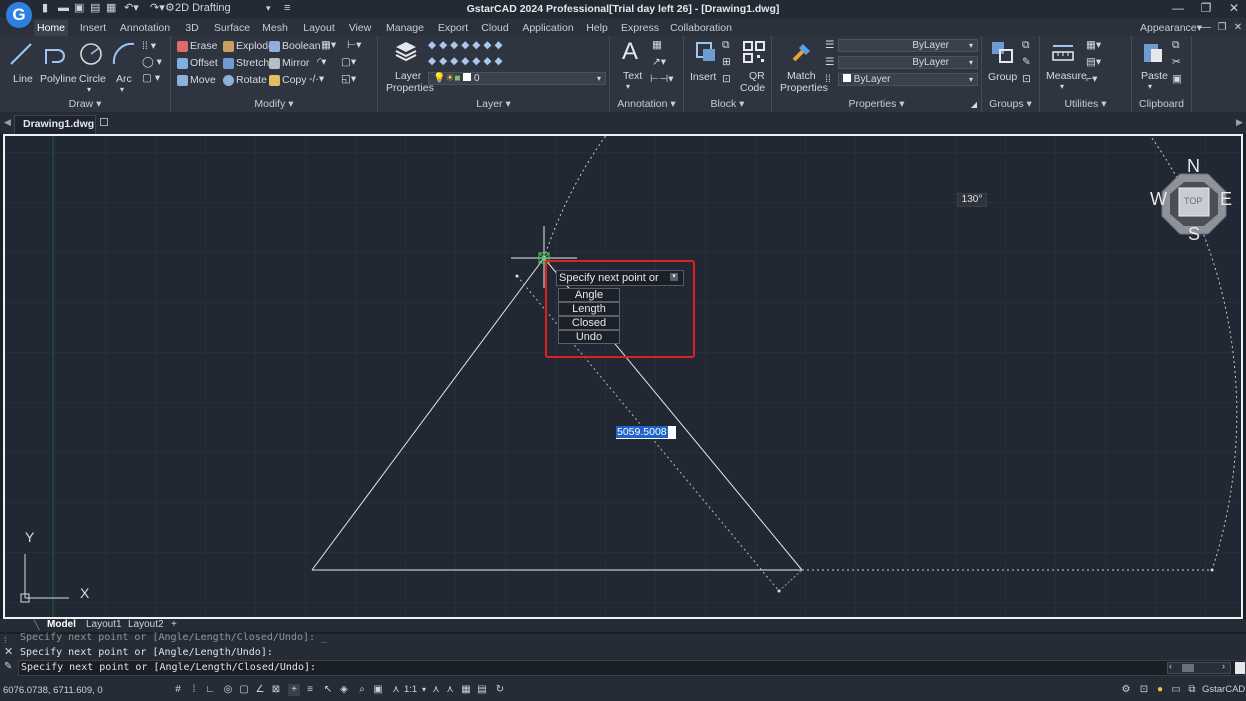 This screenshot has height=701, width=1246. Describe the element at coordinates (295, 46) in the screenshot. I see `boolean-button: Boolean` at that location.